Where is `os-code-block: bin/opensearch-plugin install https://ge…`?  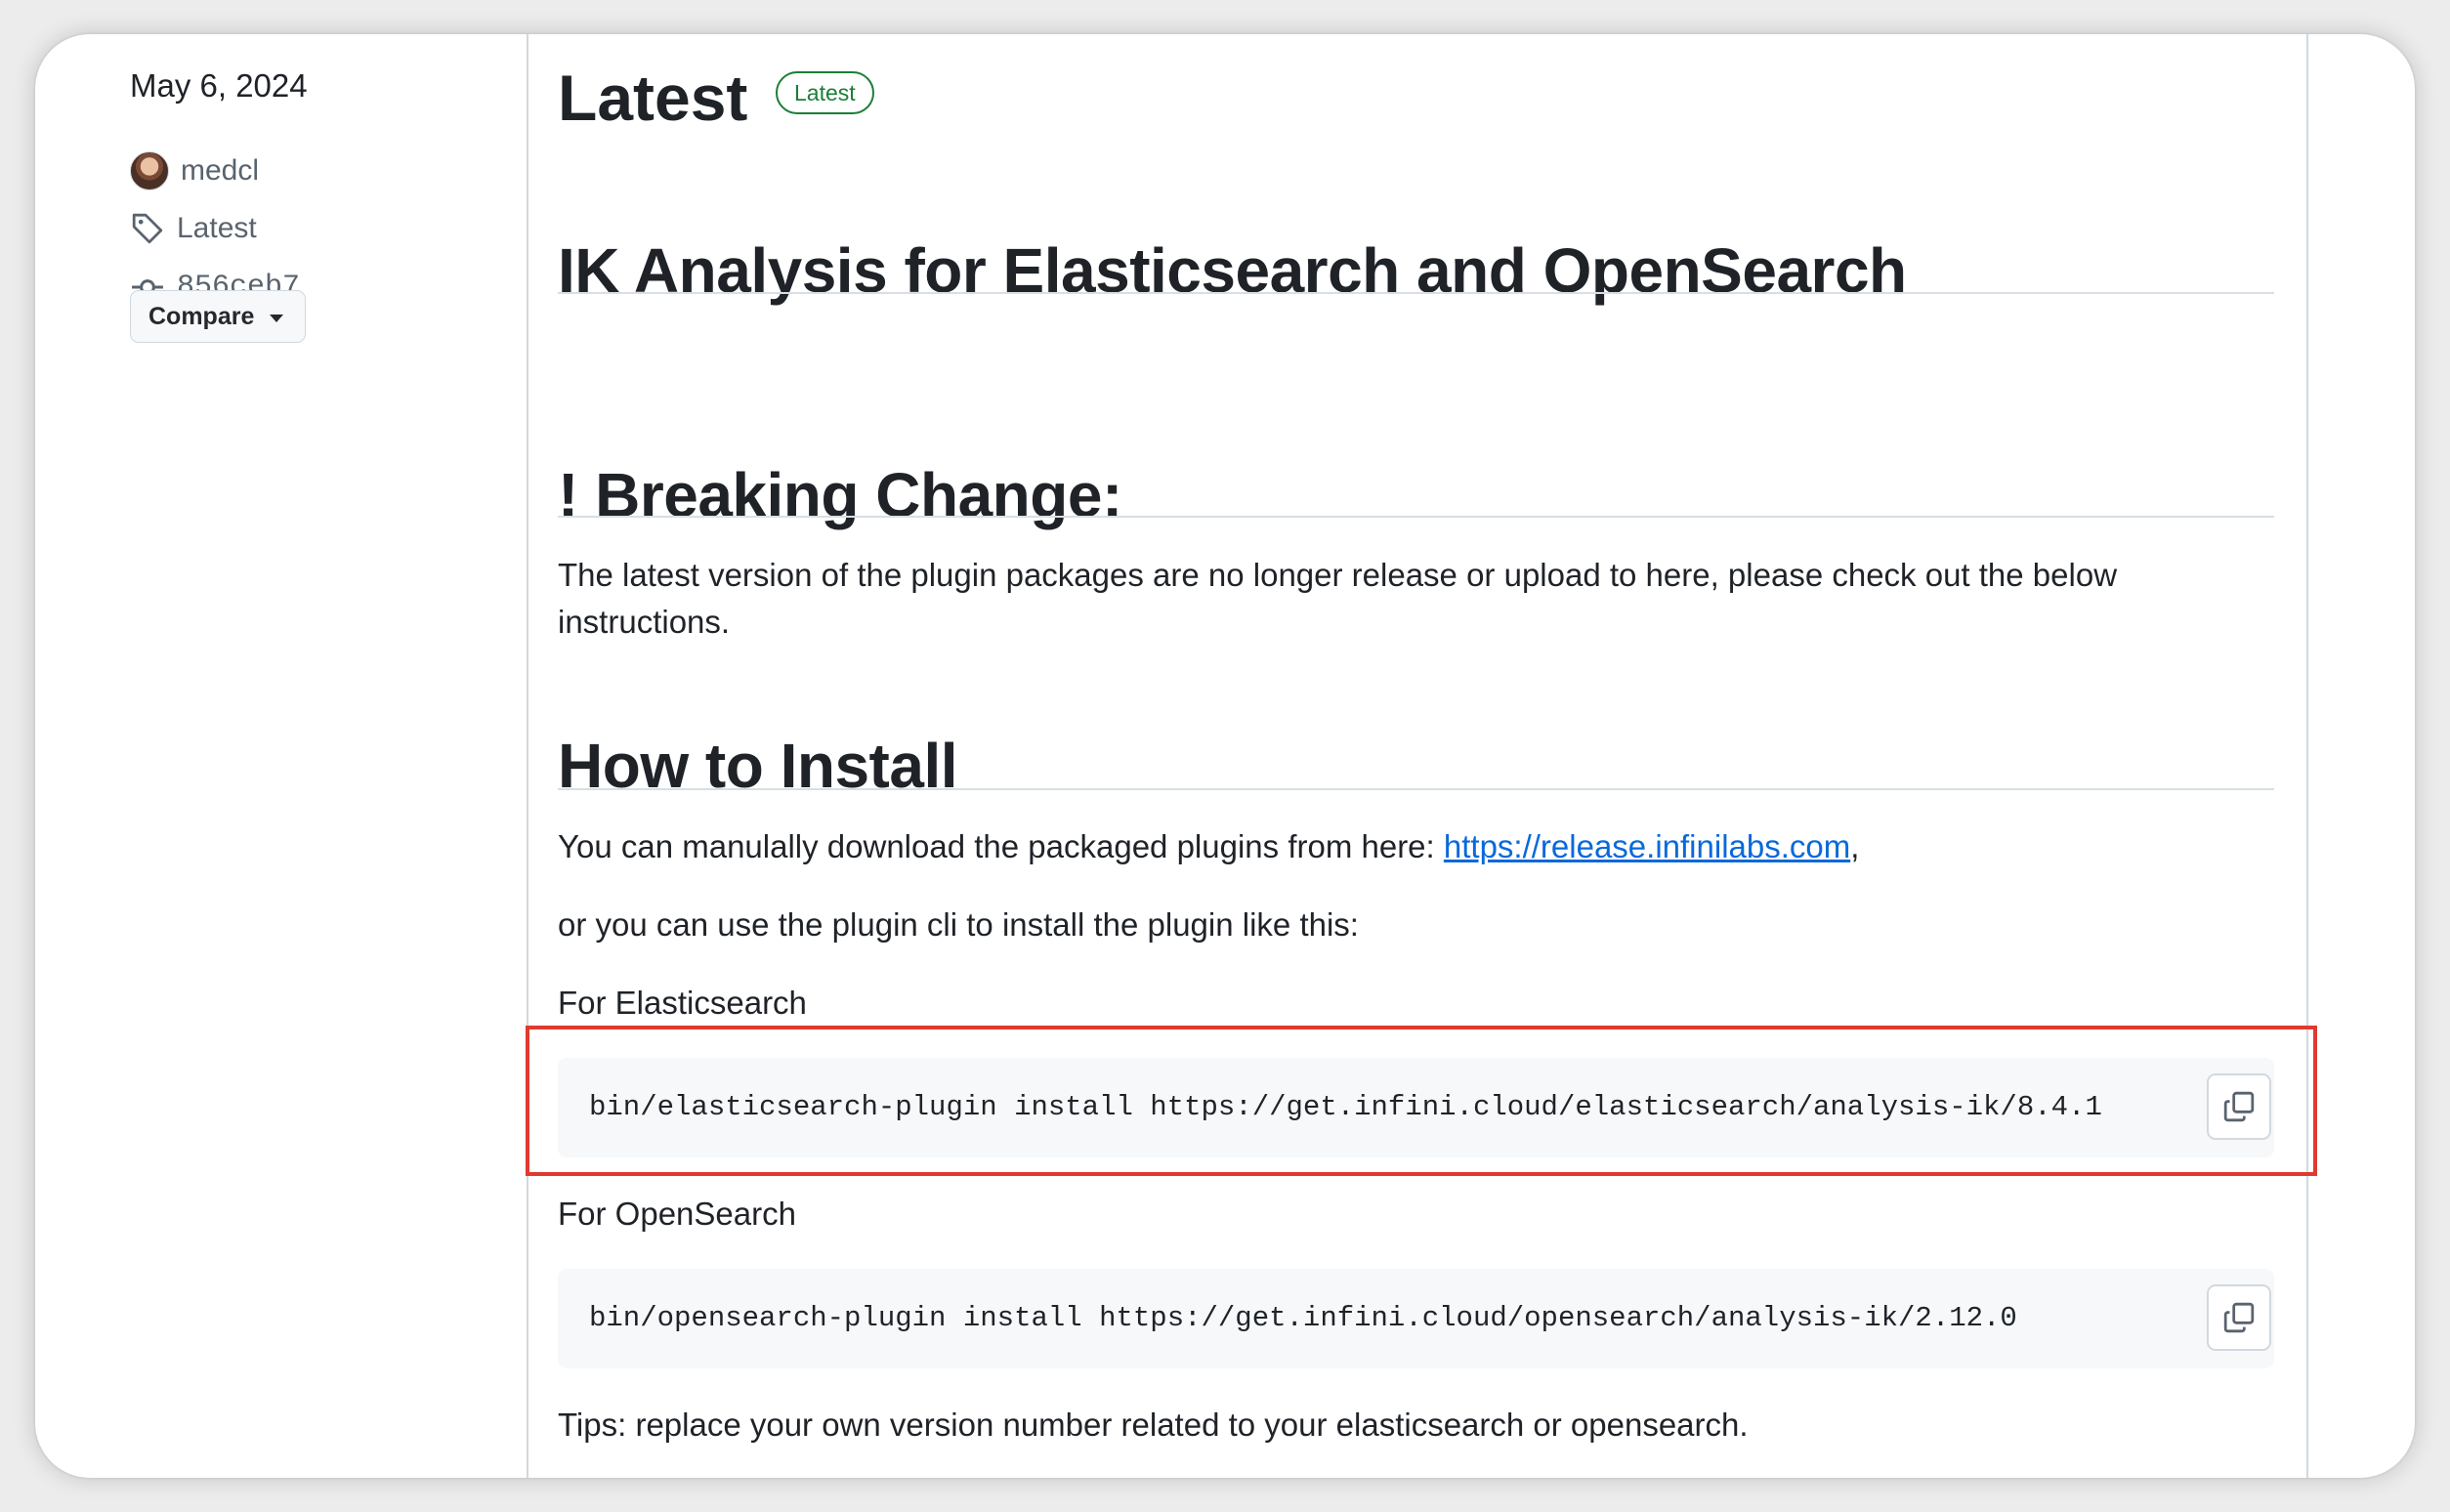 os-code-block: bin/opensearch-plugin install https://ge… is located at coordinates (1416, 1318).